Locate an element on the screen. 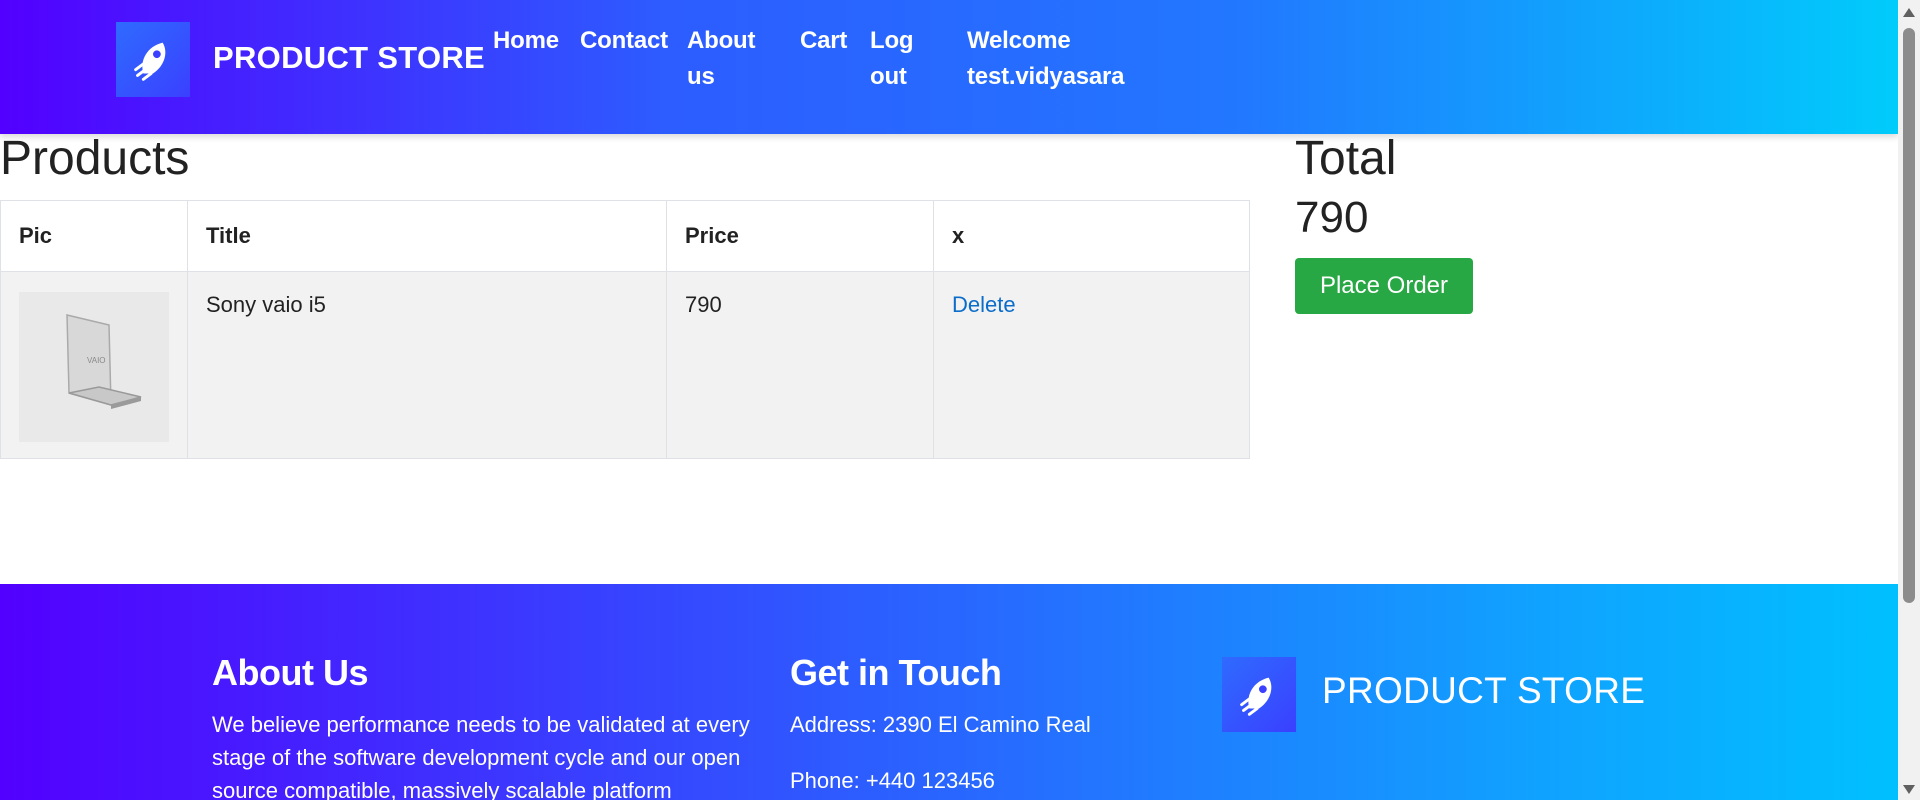 The image size is (1920, 807). brand-title: PRODUCT STORE is located at coordinates (349, 58).